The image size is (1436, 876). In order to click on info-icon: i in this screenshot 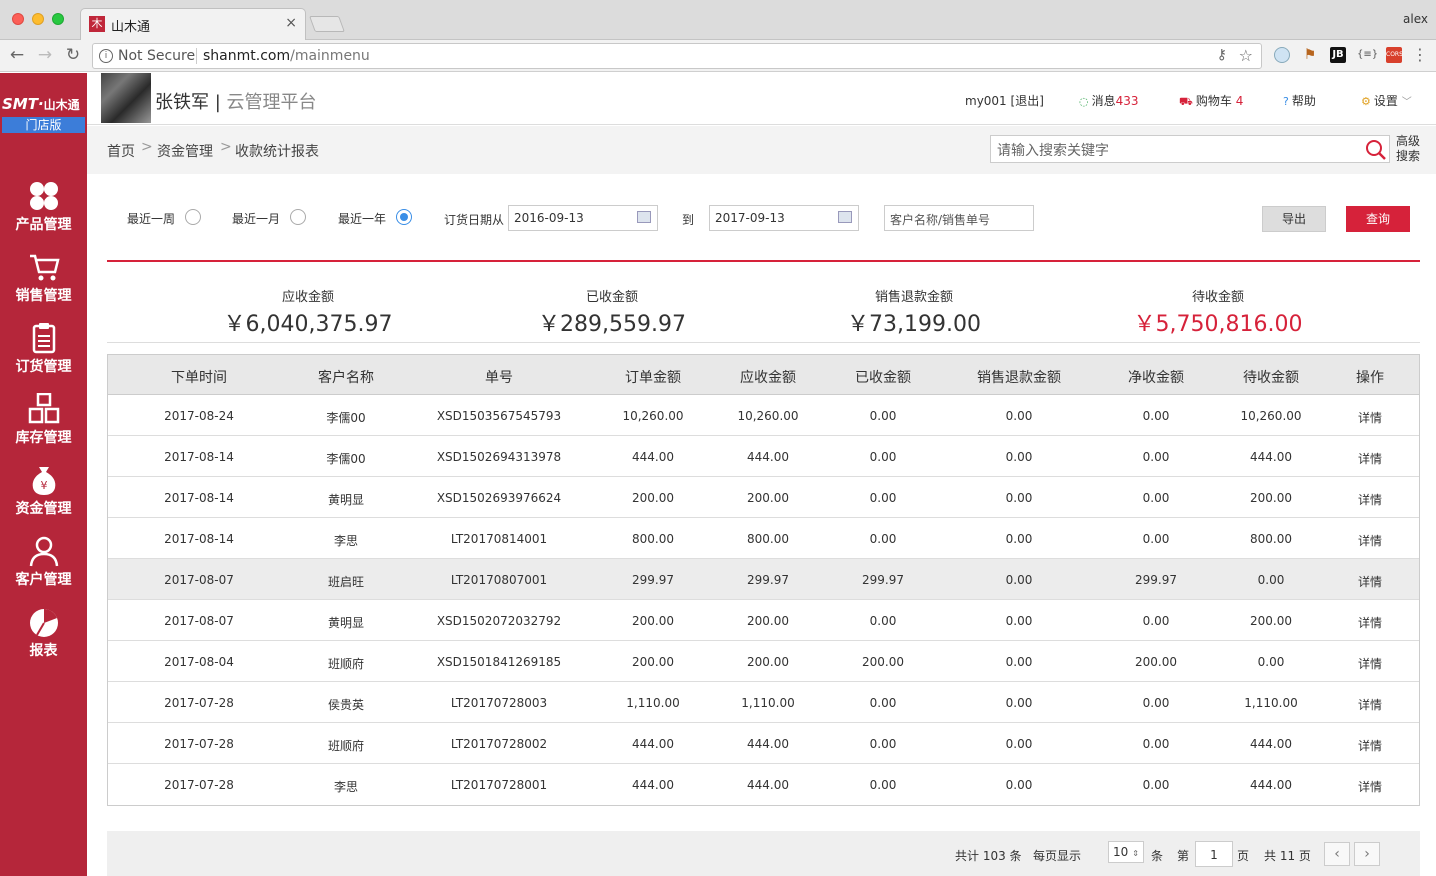, I will do `click(106, 56)`.